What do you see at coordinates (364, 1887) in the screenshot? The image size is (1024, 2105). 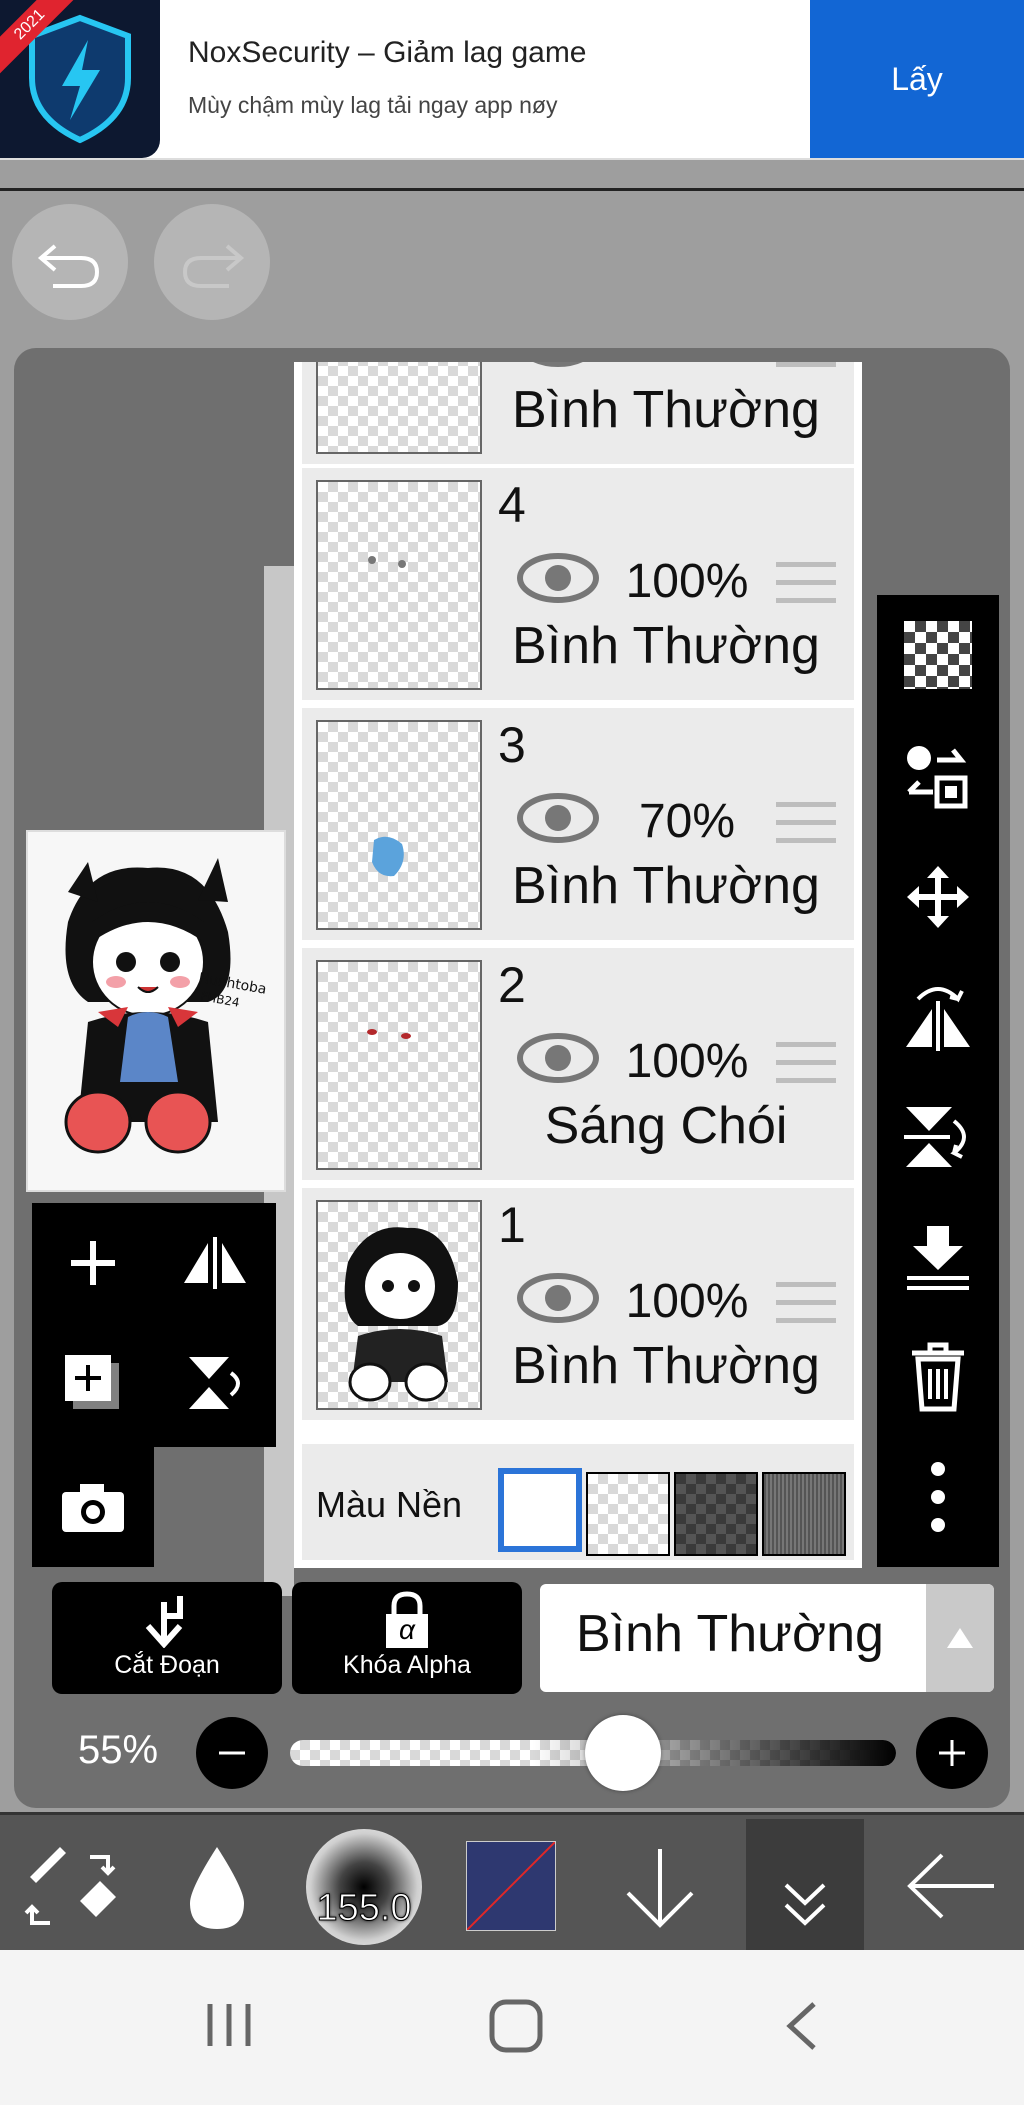 I see `brush-size-button: 155.0` at bounding box center [364, 1887].